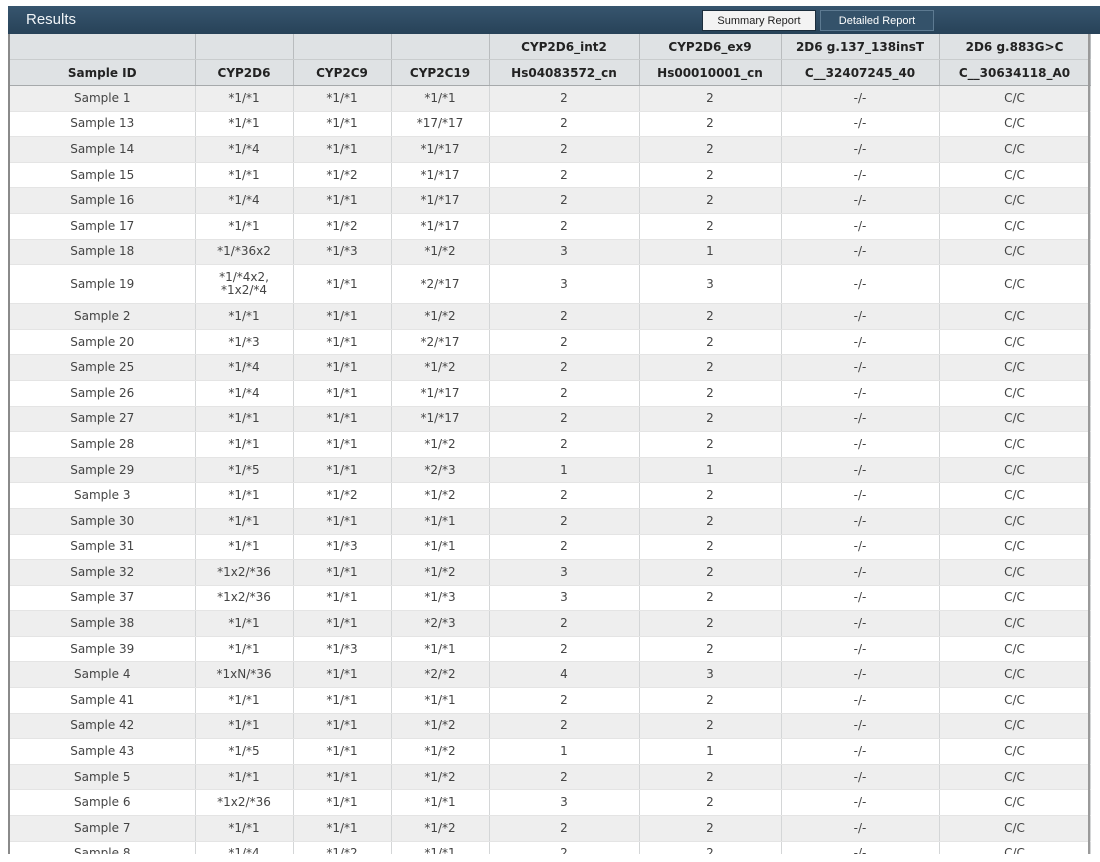  What do you see at coordinates (1015, 72) in the screenshot?
I see `column-header-c-30634118-a0: C__30634118_A0` at bounding box center [1015, 72].